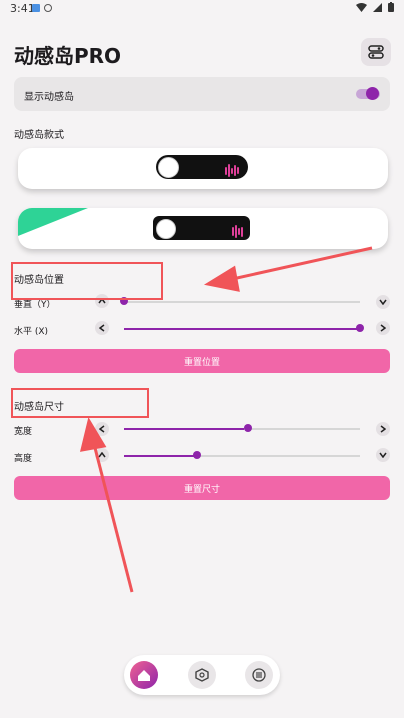  I want to click on nav-home, so click(144, 675).